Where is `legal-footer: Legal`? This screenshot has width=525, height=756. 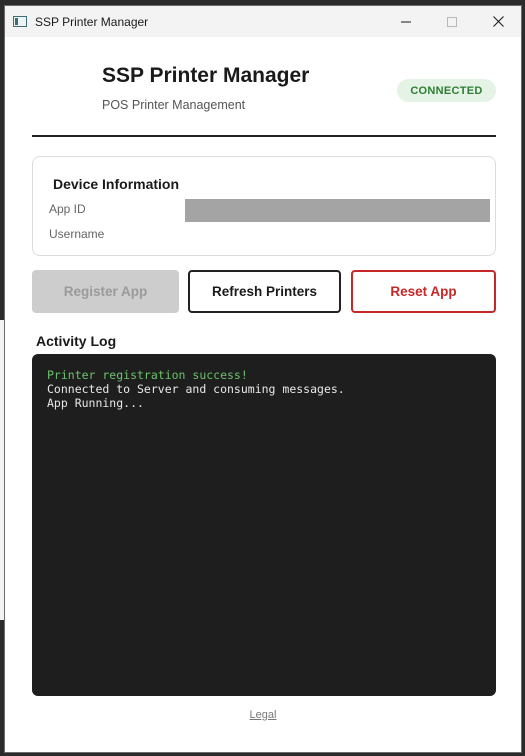 legal-footer: Legal is located at coordinates (263, 715).